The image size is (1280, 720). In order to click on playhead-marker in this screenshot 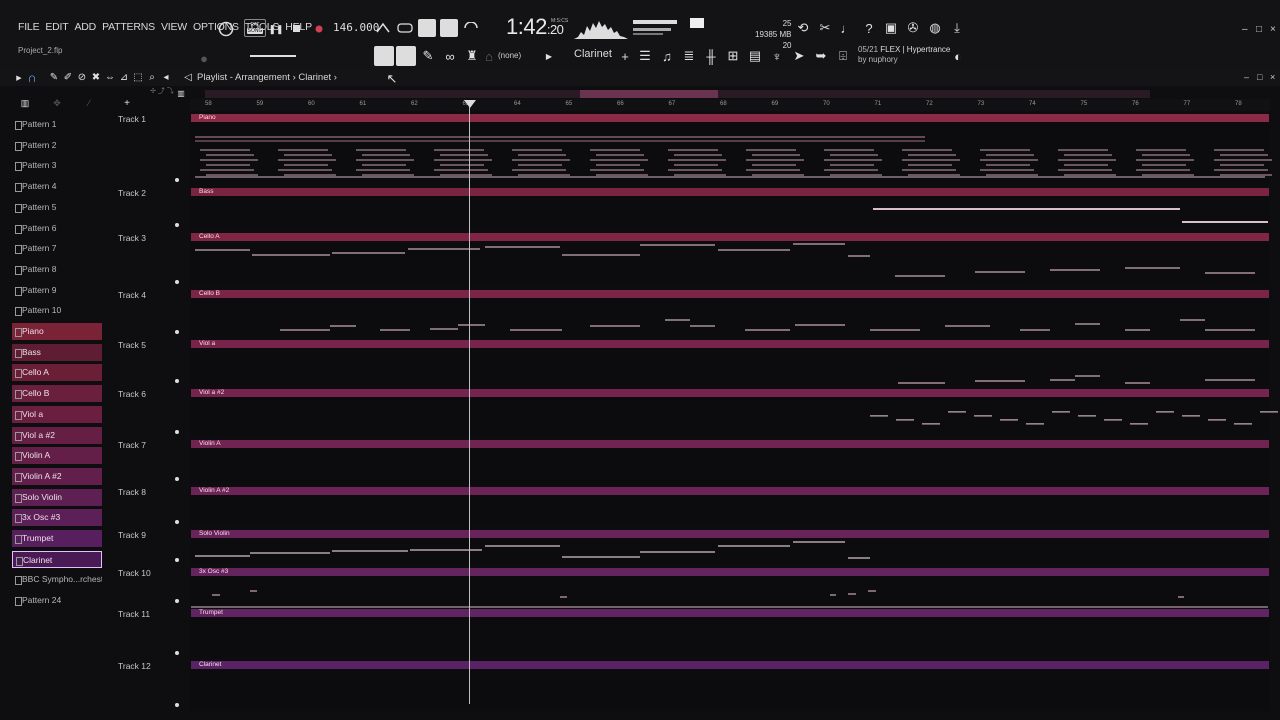, I will do `click(470, 104)`.